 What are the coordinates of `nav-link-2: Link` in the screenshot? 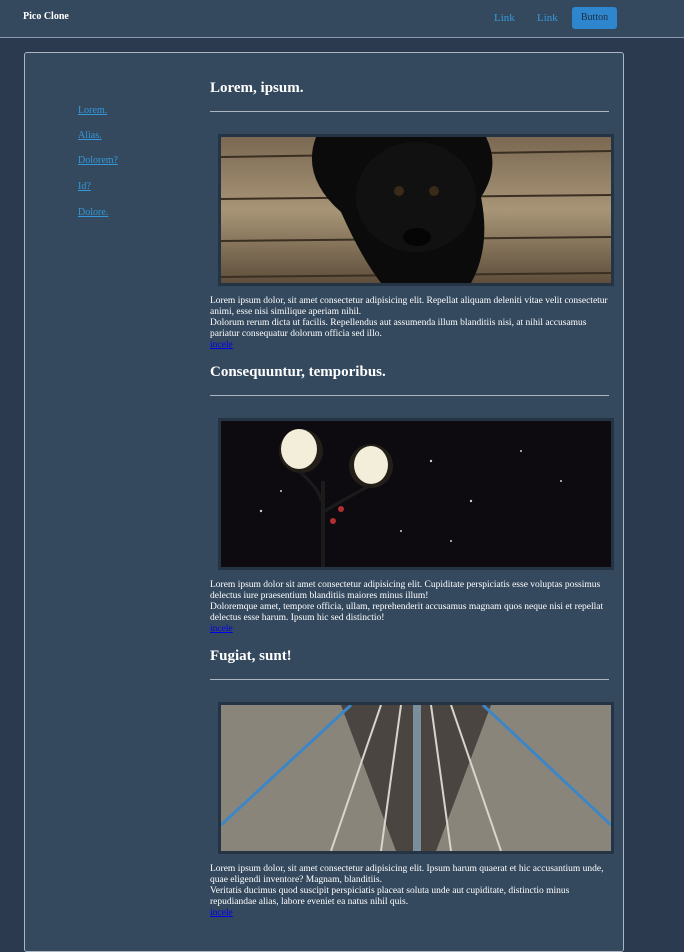 It's located at (547, 18).